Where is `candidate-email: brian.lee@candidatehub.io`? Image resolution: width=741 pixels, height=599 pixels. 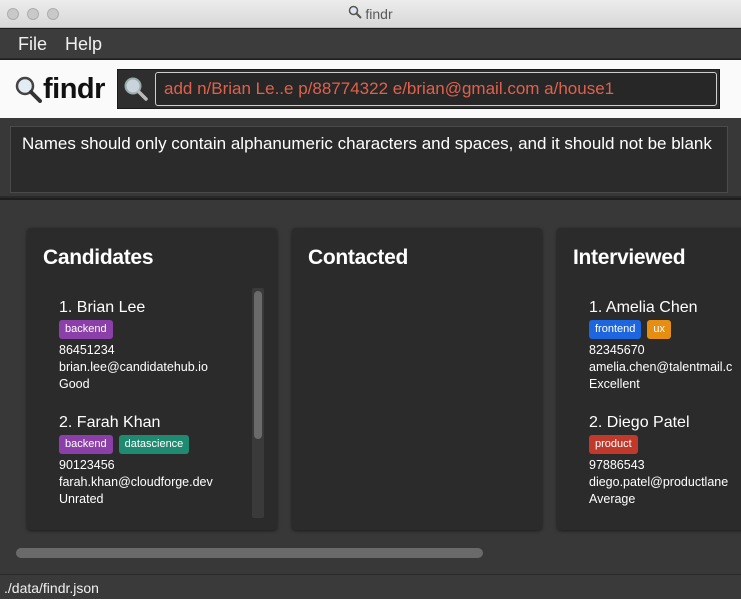
candidate-email: brian.lee@candidatehub.io is located at coordinates (133, 367).